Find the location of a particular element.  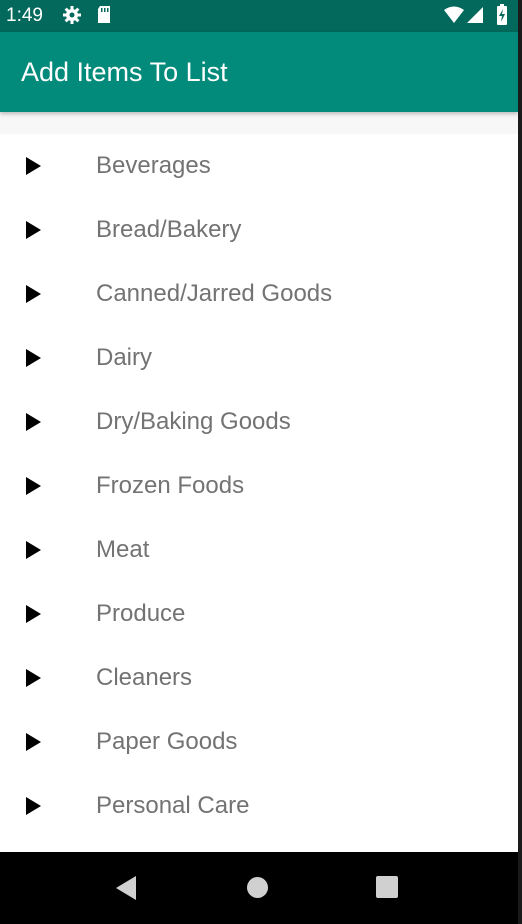

recents-icon is located at coordinates (387, 887).